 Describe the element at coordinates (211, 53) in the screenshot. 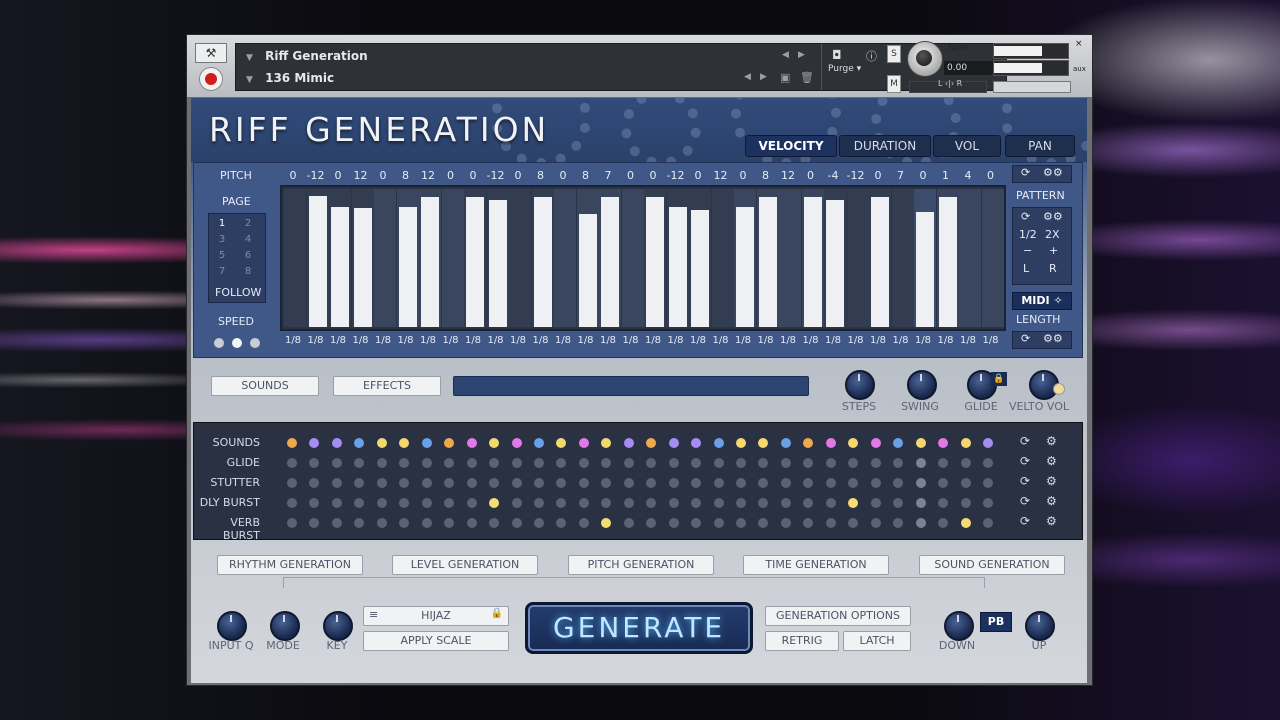

I see `wrench-icon: ⚒` at that location.